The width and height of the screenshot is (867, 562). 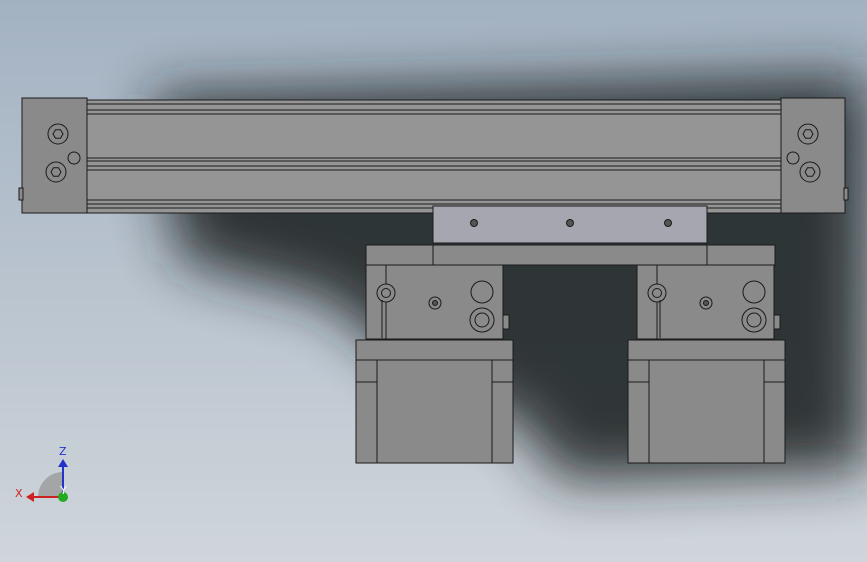 What do you see at coordinates (434, 401) in the screenshot?
I see `left-gripper-jaw-block` at bounding box center [434, 401].